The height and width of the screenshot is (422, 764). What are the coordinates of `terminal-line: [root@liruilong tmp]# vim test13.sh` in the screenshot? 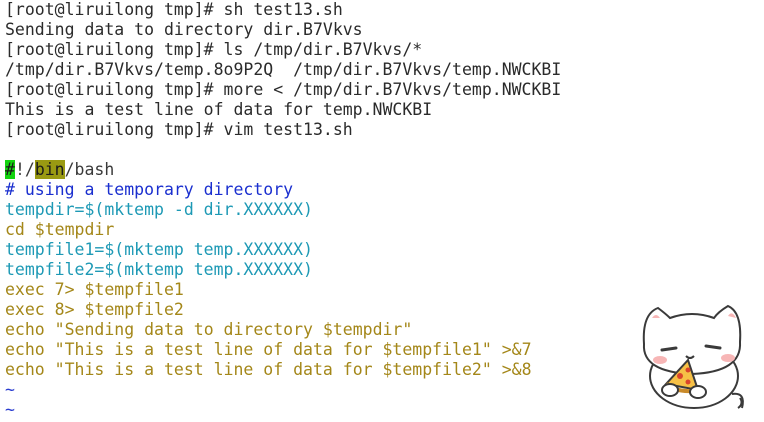 It's located at (179, 129).